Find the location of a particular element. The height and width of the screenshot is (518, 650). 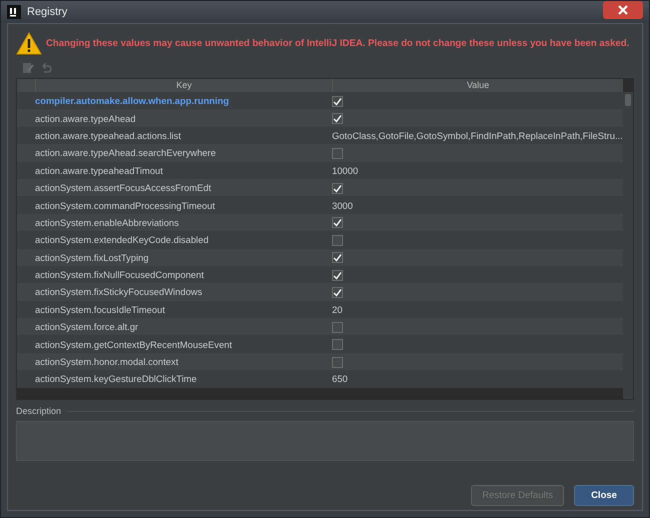

registry-value: 10000 is located at coordinates (345, 170).